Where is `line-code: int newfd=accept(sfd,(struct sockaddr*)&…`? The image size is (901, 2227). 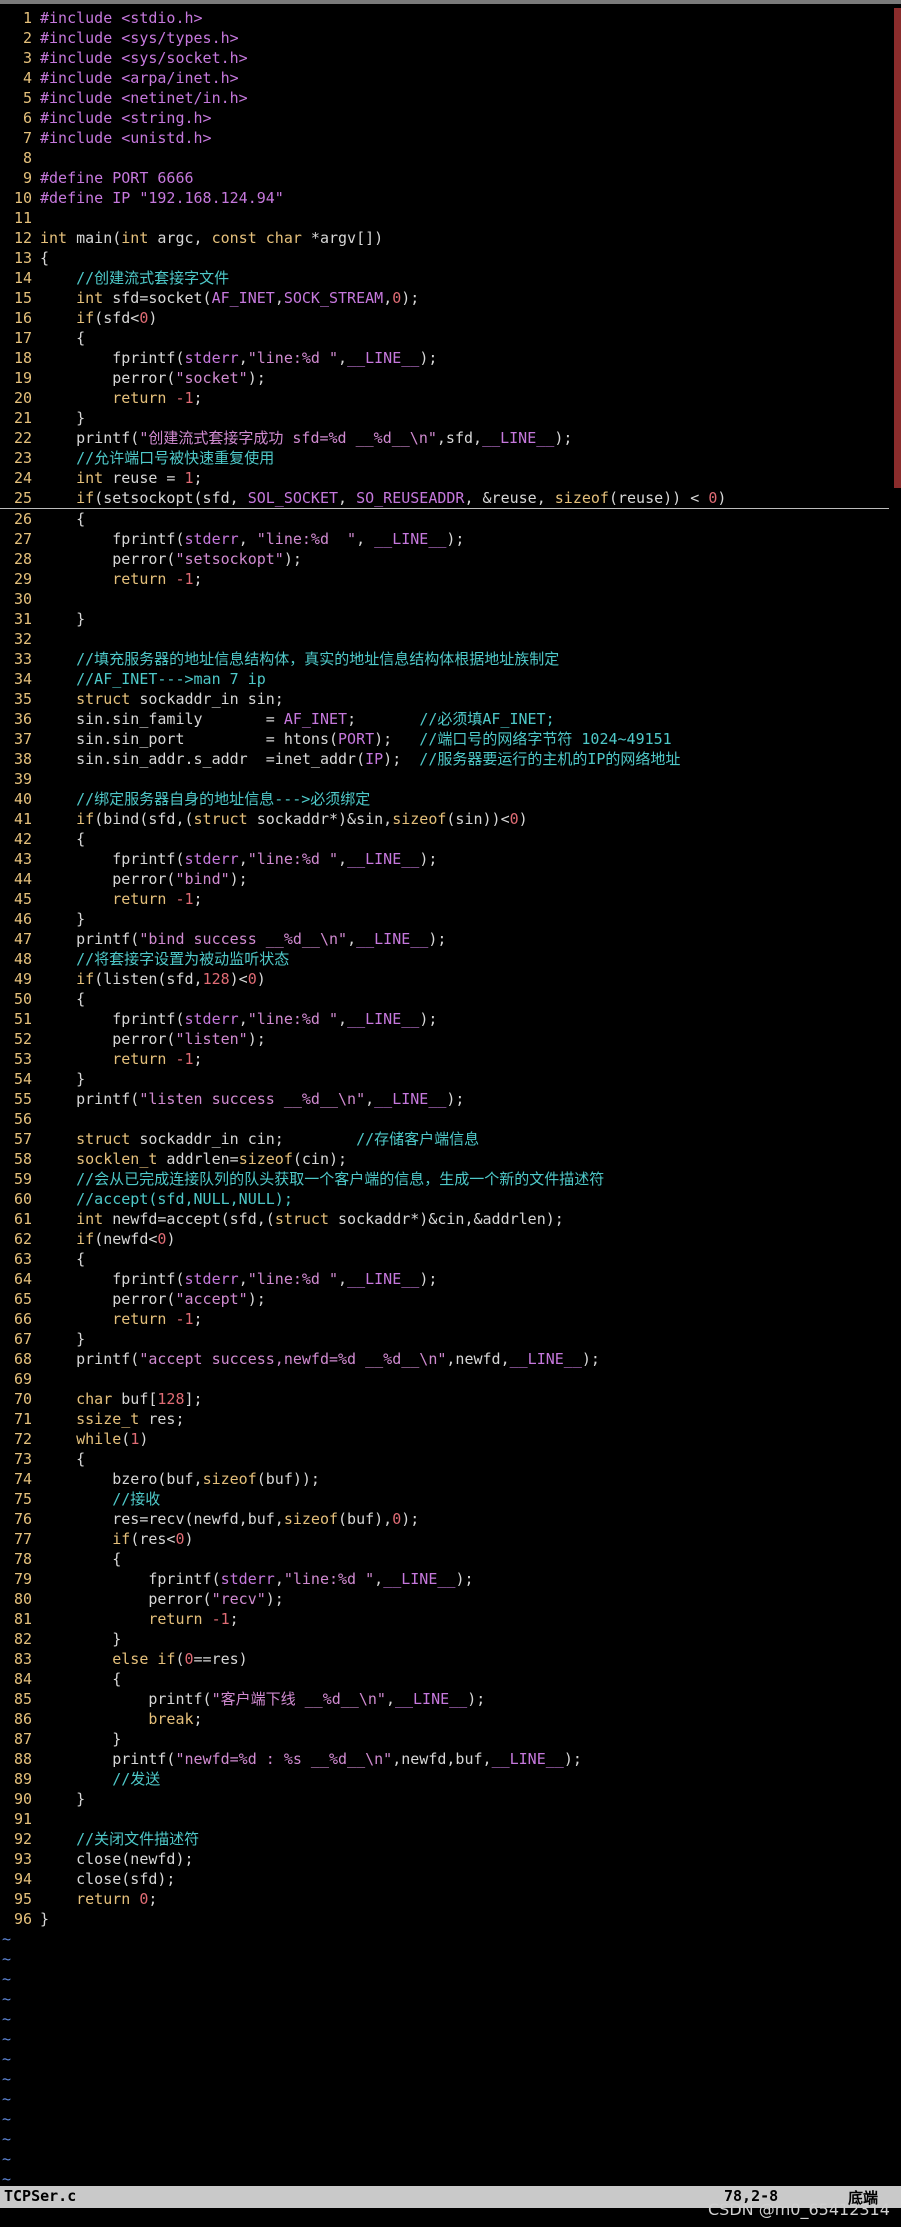 line-code: int newfd=accept(sfd,(struct sockaddr*)&… is located at coordinates (302, 1219).